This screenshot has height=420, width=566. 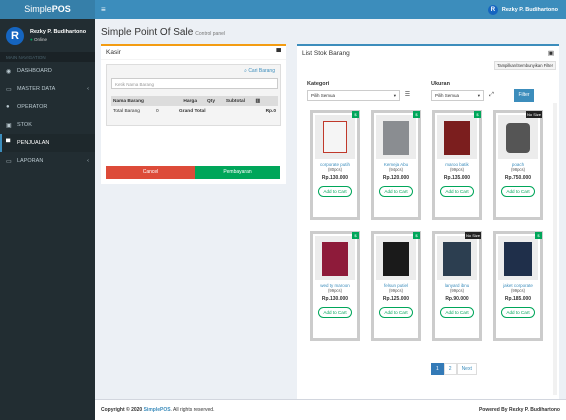 I want to click on sidebar-item-operator: ● OPERATOR, so click(x=47, y=107).